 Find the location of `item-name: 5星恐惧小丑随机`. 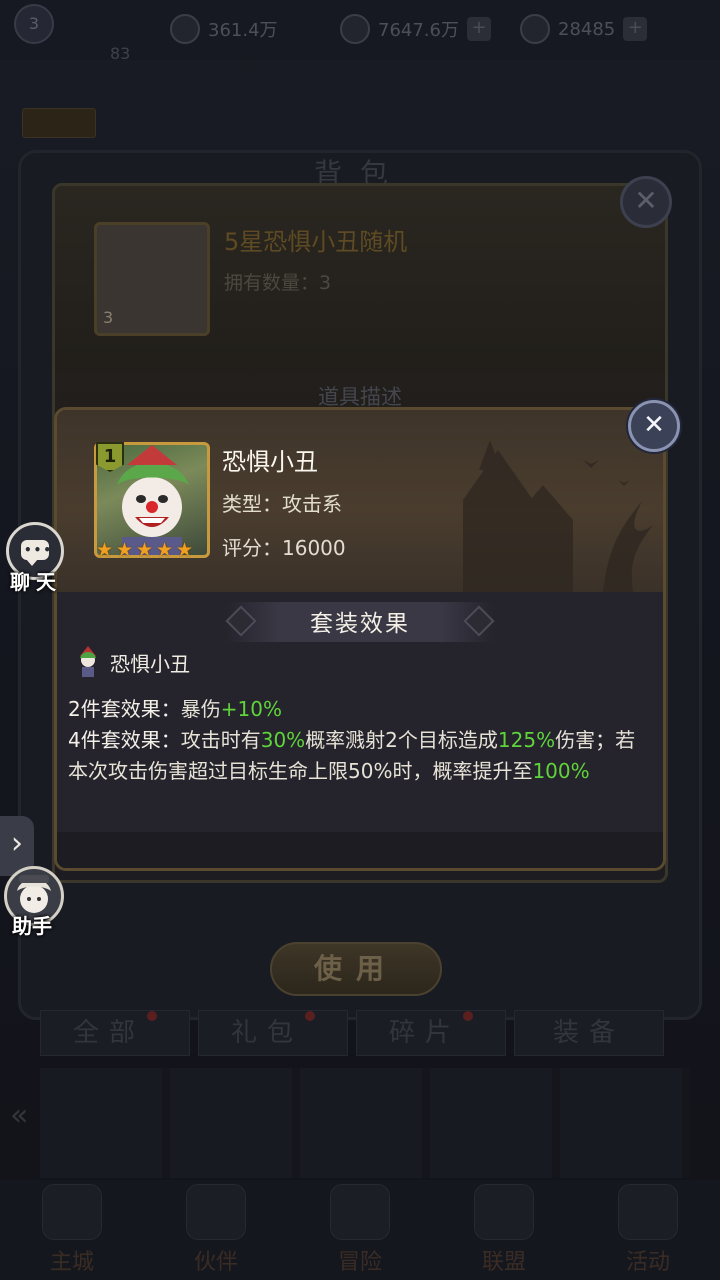

item-name: 5星恐惧小丑随机 is located at coordinates (316, 242).